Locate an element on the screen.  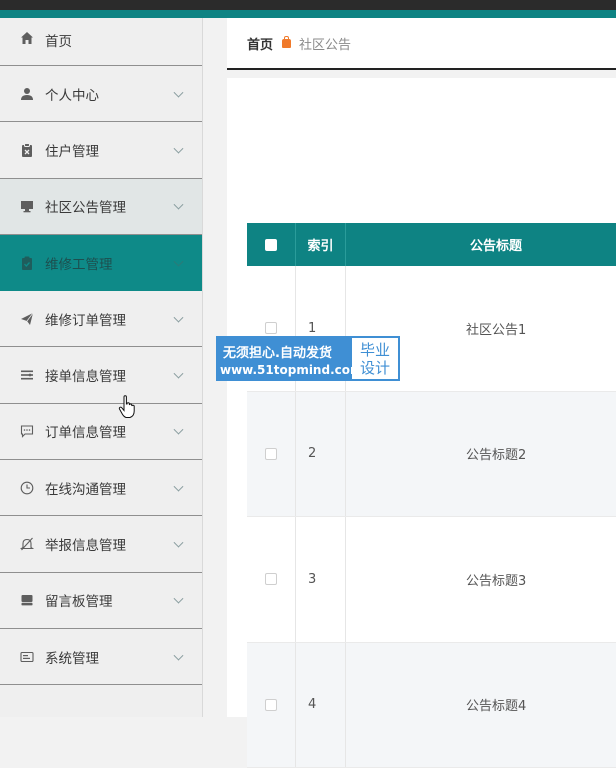
sidebar-item-label: 举报信息管理 is located at coordinates (85, 544).